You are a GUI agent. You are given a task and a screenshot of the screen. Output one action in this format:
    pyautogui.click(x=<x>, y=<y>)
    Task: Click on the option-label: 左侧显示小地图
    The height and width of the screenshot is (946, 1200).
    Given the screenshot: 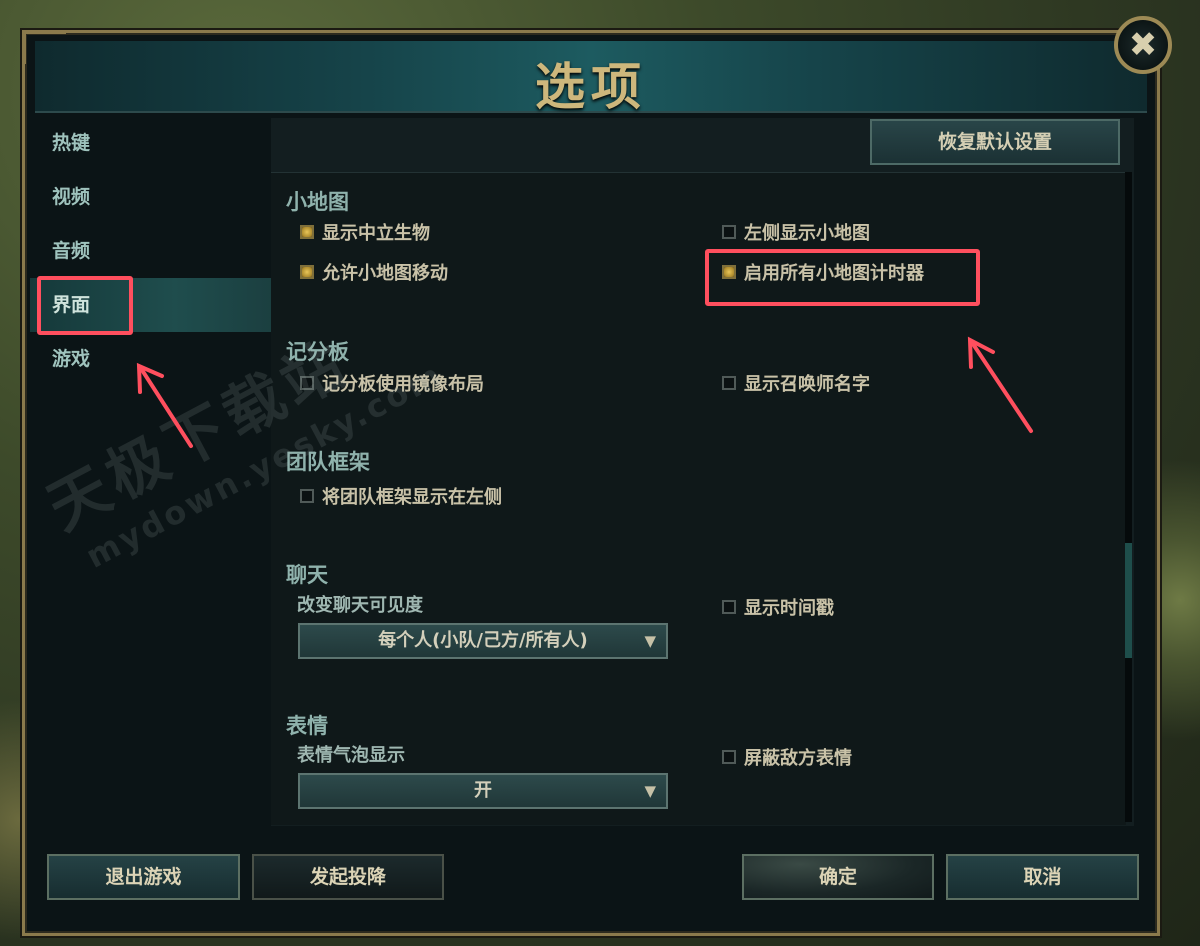 What is the action you would take?
    pyautogui.click(x=807, y=233)
    